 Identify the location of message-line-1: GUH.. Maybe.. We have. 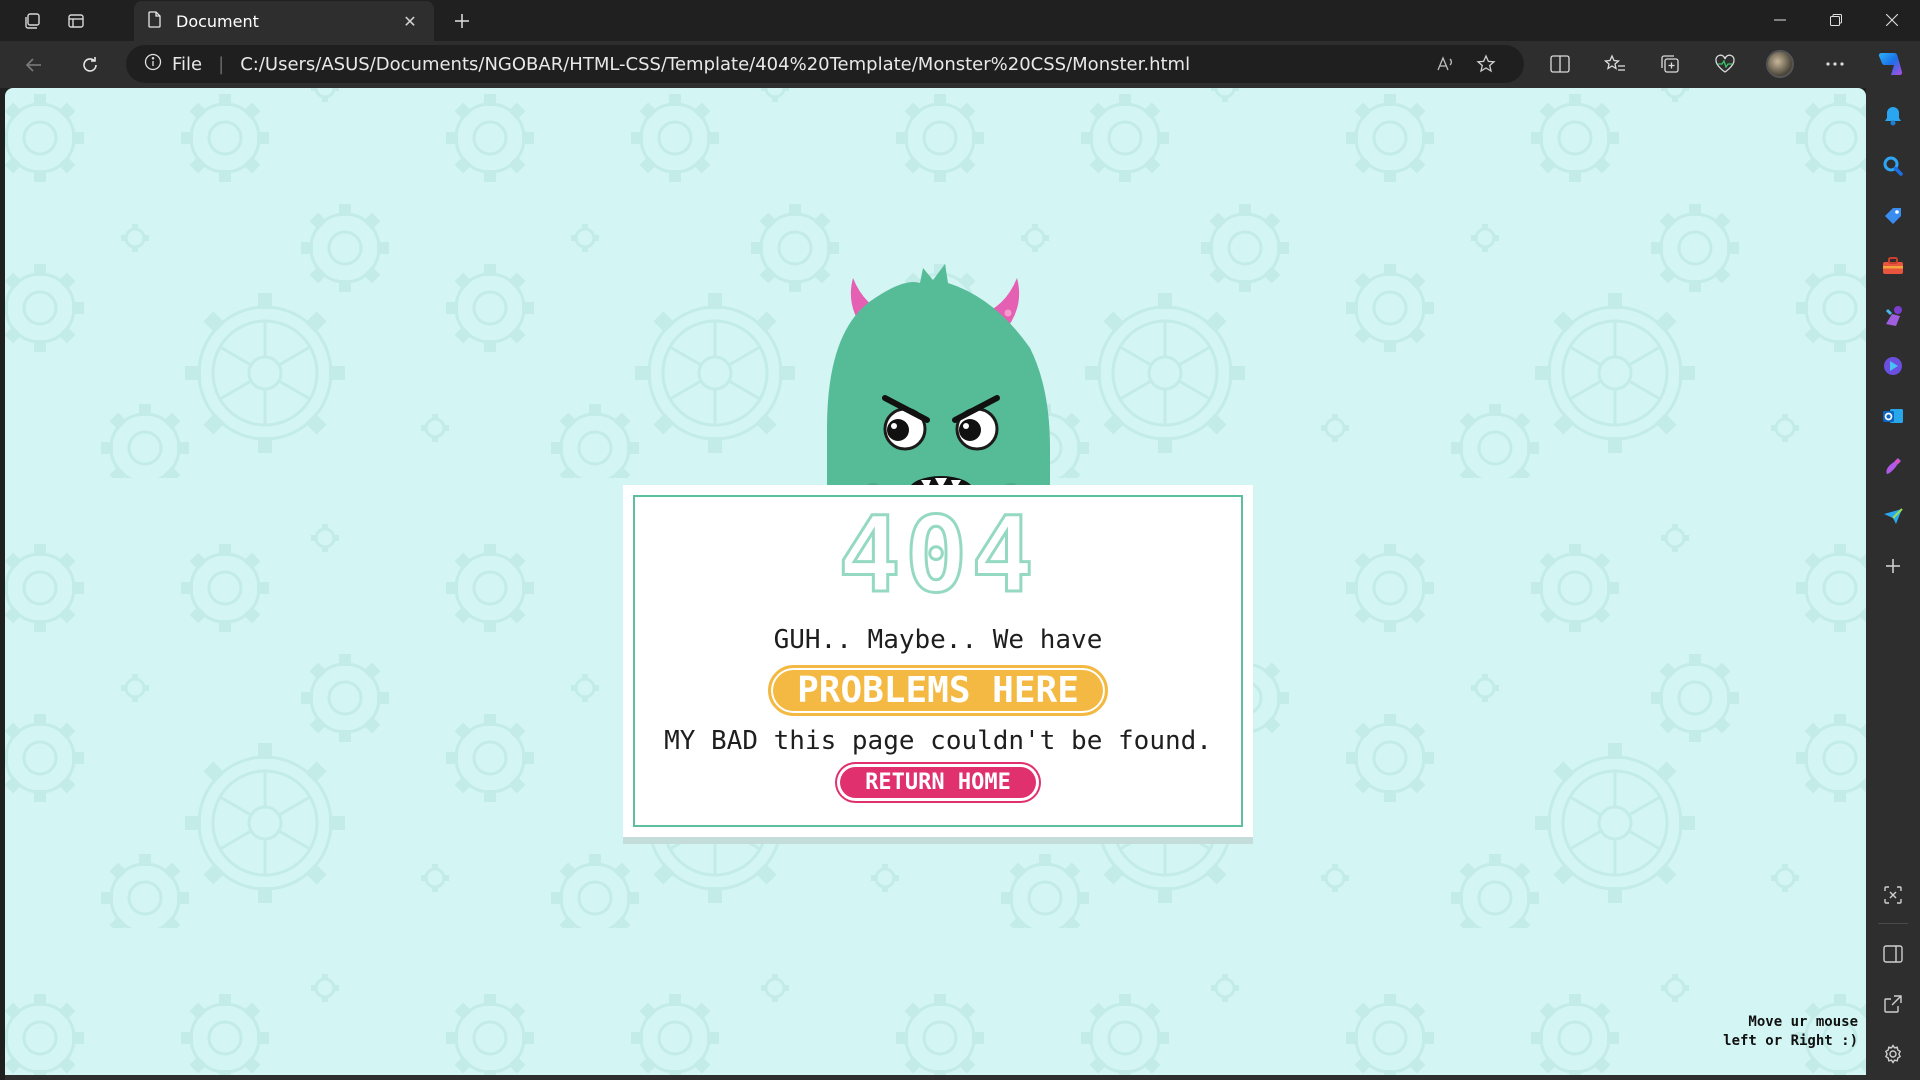
(938, 640).